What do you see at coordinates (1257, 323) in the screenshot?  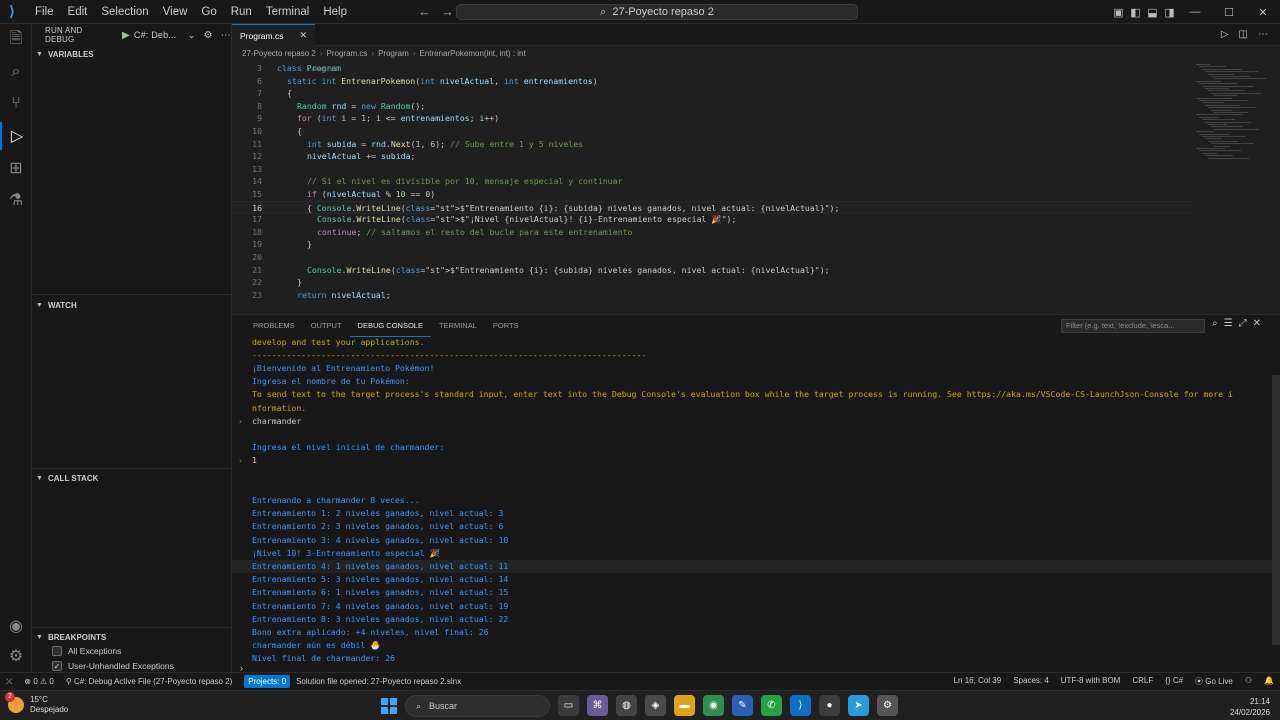 I see `close-panel-icon: ✕` at bounding box center [1257, 323].